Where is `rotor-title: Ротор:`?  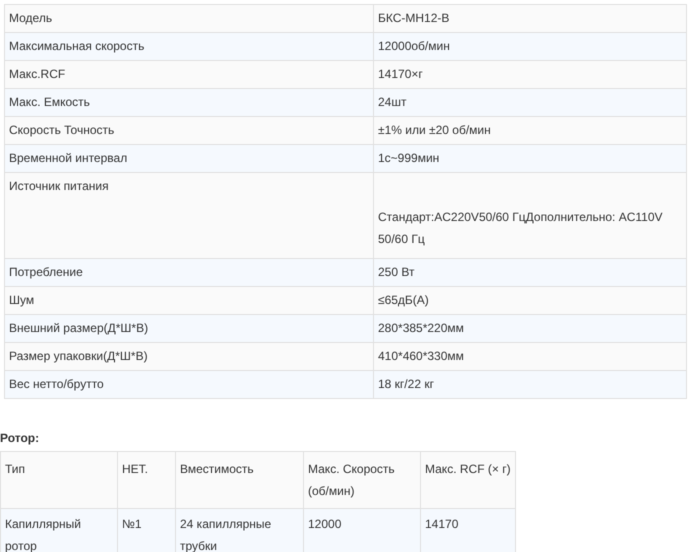
rotor-title: Ротор: is located at coordinates (20, 438).